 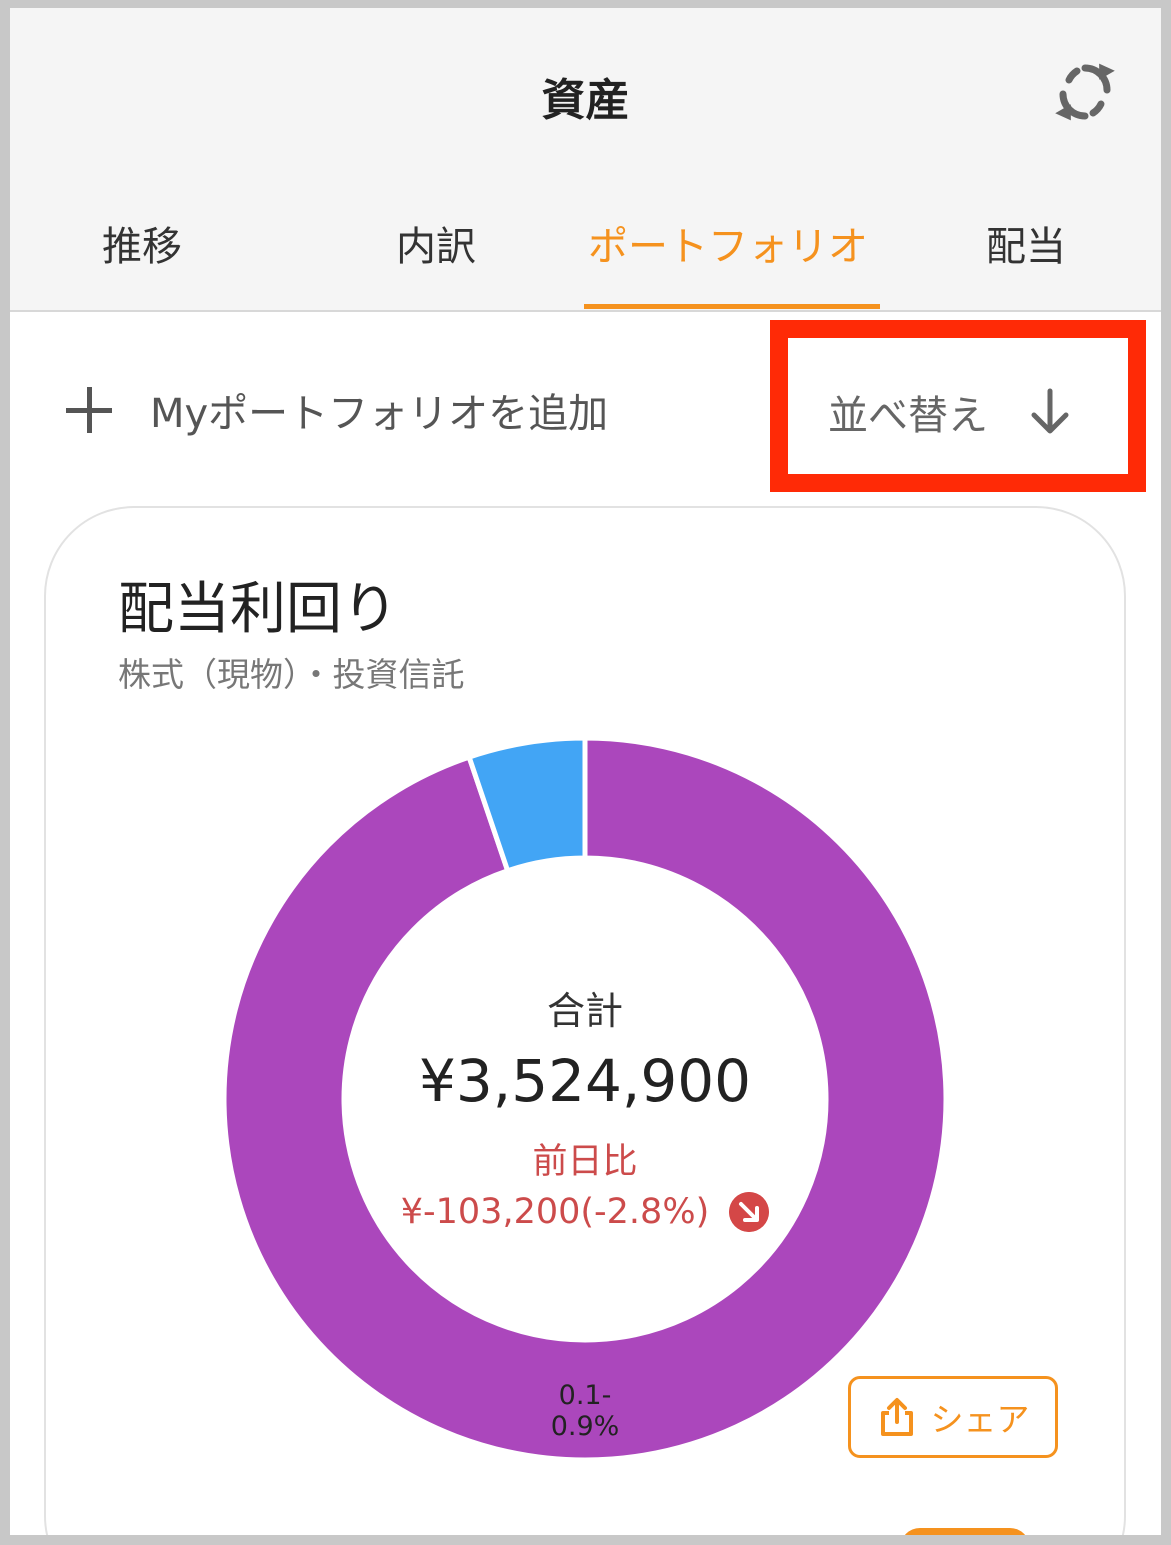 I want to click on total-label: 合計, so click(x=584, y=1011).